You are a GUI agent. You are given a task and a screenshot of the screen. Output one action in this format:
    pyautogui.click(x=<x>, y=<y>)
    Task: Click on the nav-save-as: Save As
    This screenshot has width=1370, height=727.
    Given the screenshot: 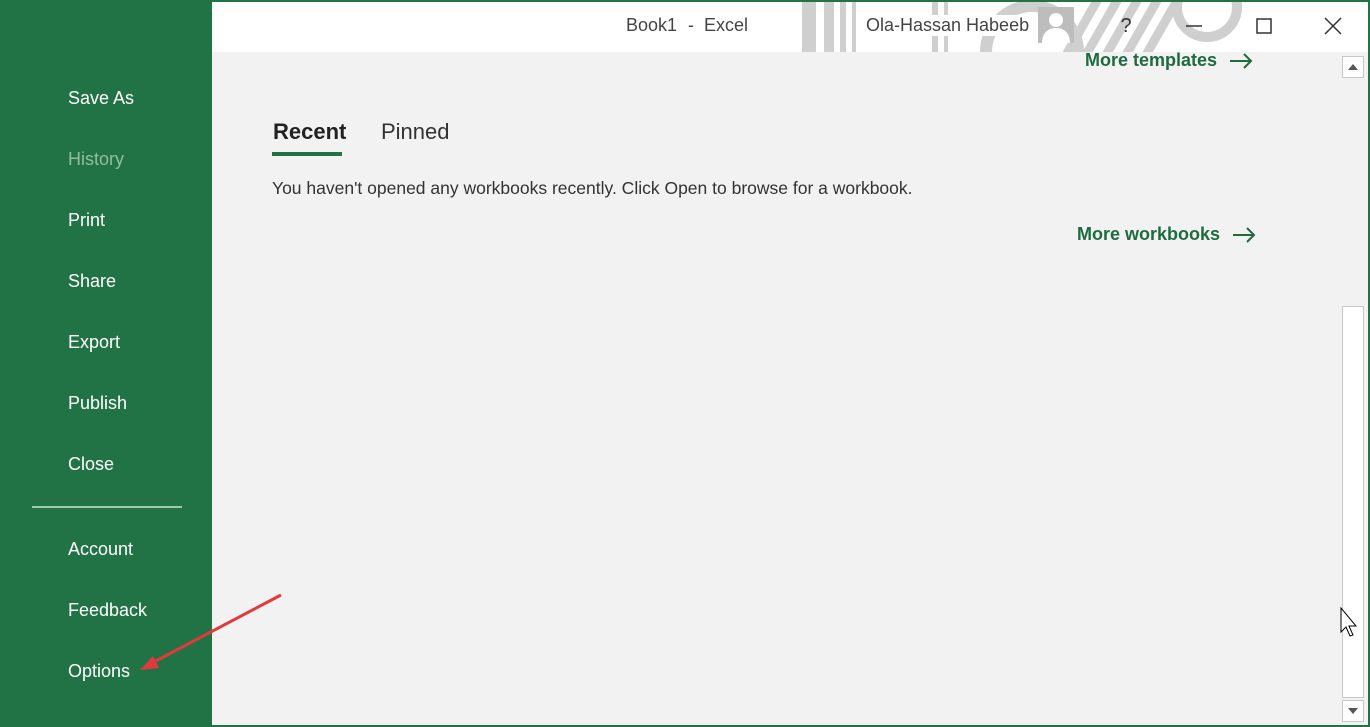 What is the action you would take?
    pyautogui.click(x=101, y=98)
    